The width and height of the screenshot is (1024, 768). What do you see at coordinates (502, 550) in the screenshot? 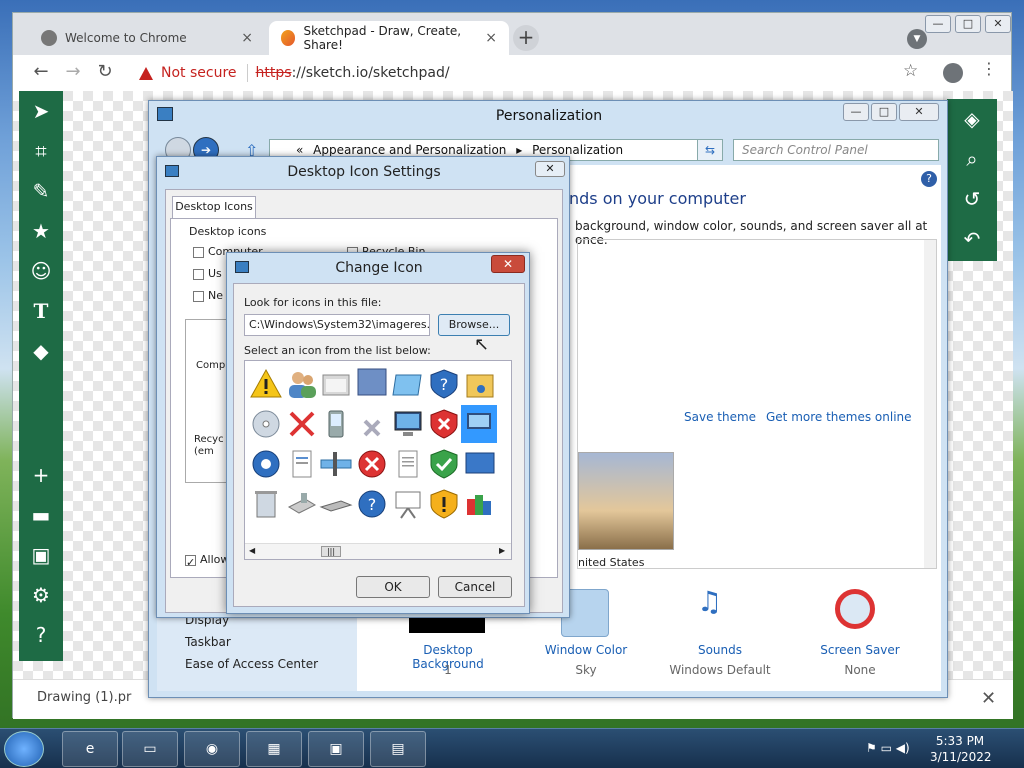
I see `scroll-right-icon: ▶` at bounding box center [502, 550].